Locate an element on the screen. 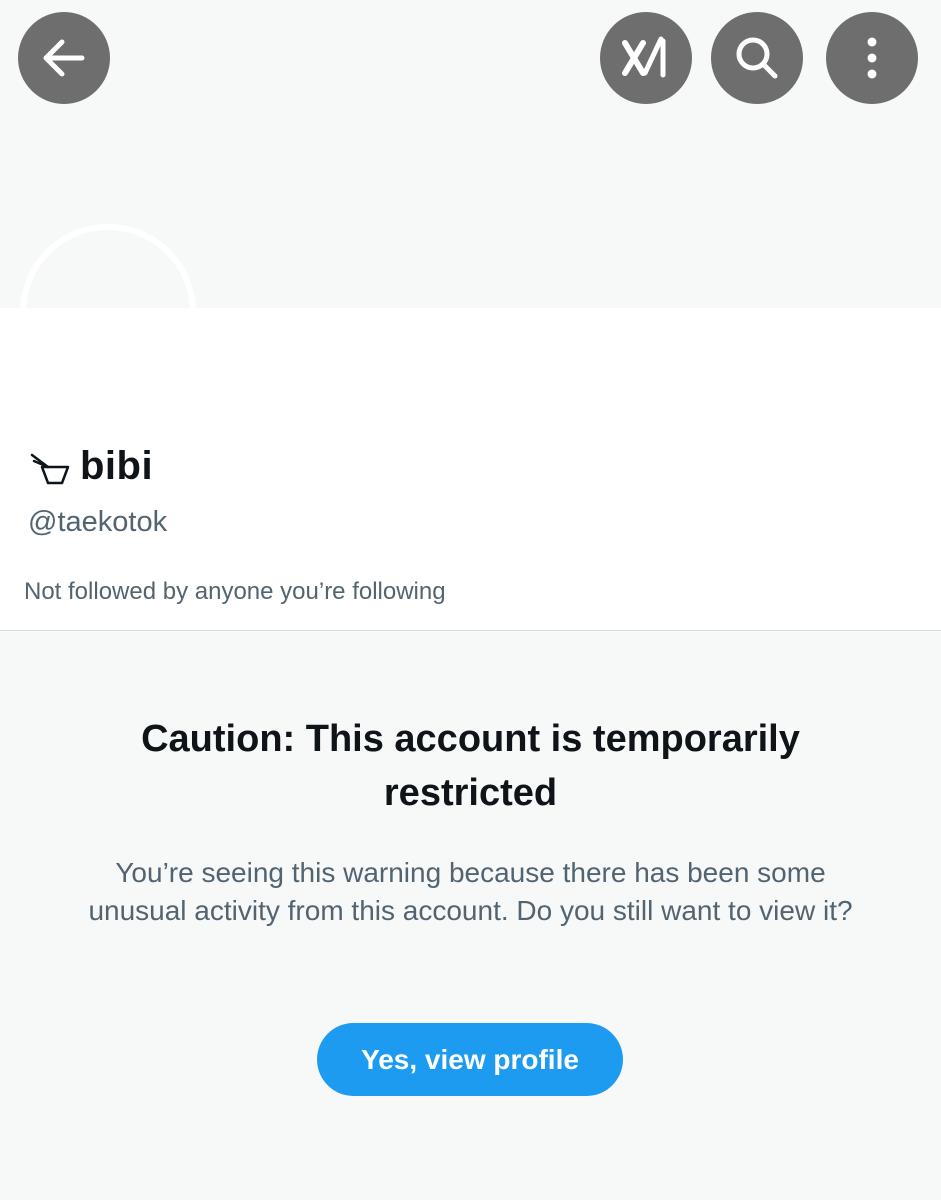  arrow-left-icon is located at coordinates (64, 58).